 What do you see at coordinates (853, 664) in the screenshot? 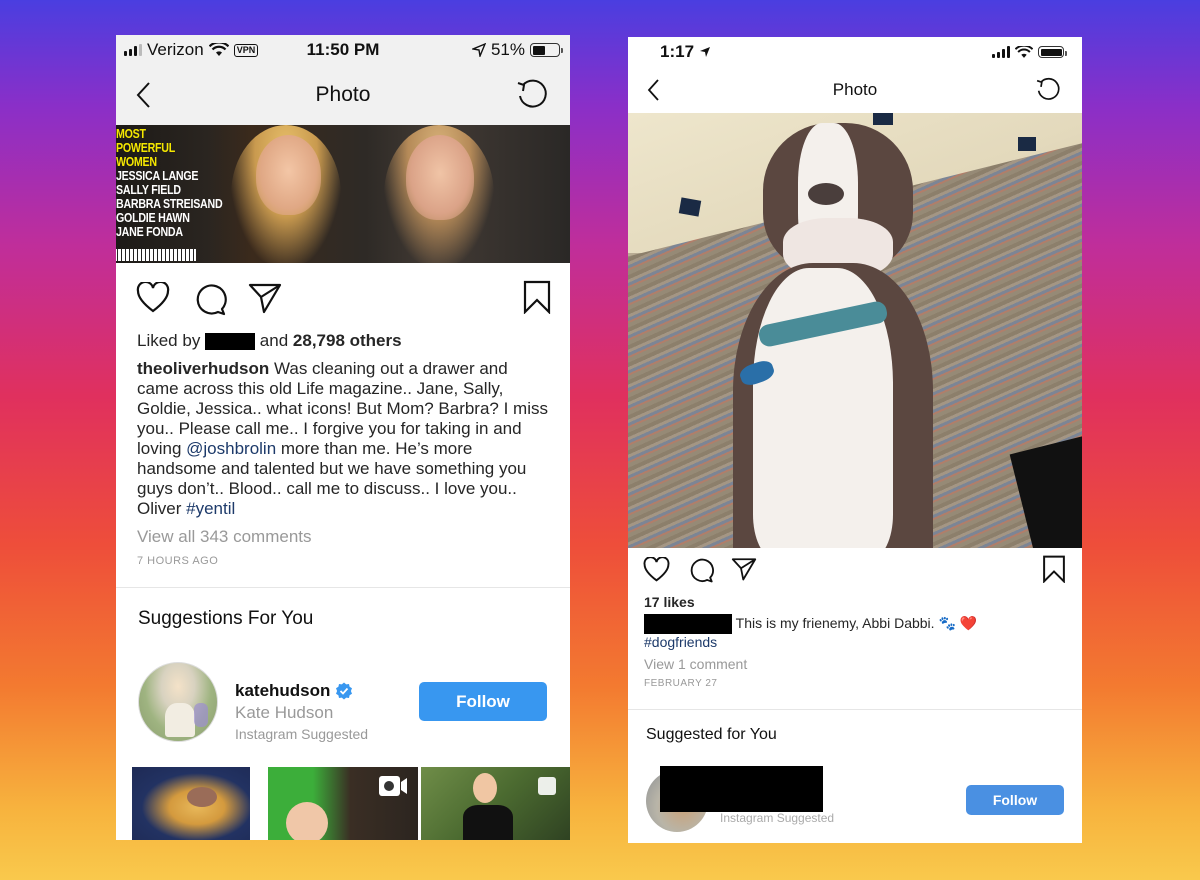
I see `view-comments-link: View 1 comment` at bounding box center [853, 664].